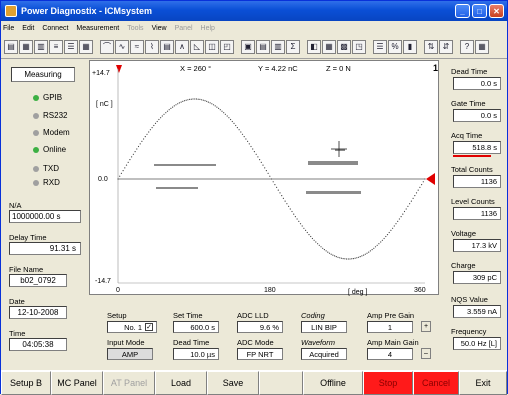 This screenshot has height=395, width=508. I want to click on menu-file: File, so click(8, 28).